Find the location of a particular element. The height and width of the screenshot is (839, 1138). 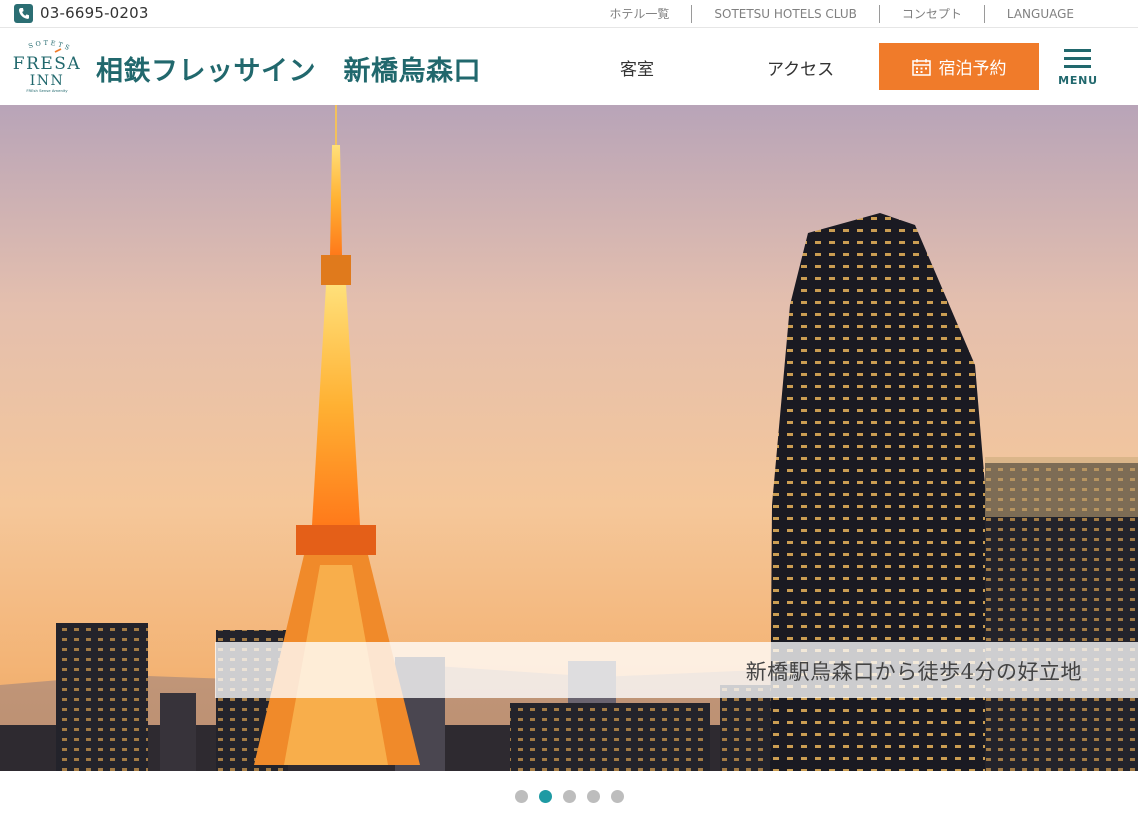

fresa-inn-logo: SOTETSU FRESA INN FREsh Sense Amenity is located at coordinates (47, 66).